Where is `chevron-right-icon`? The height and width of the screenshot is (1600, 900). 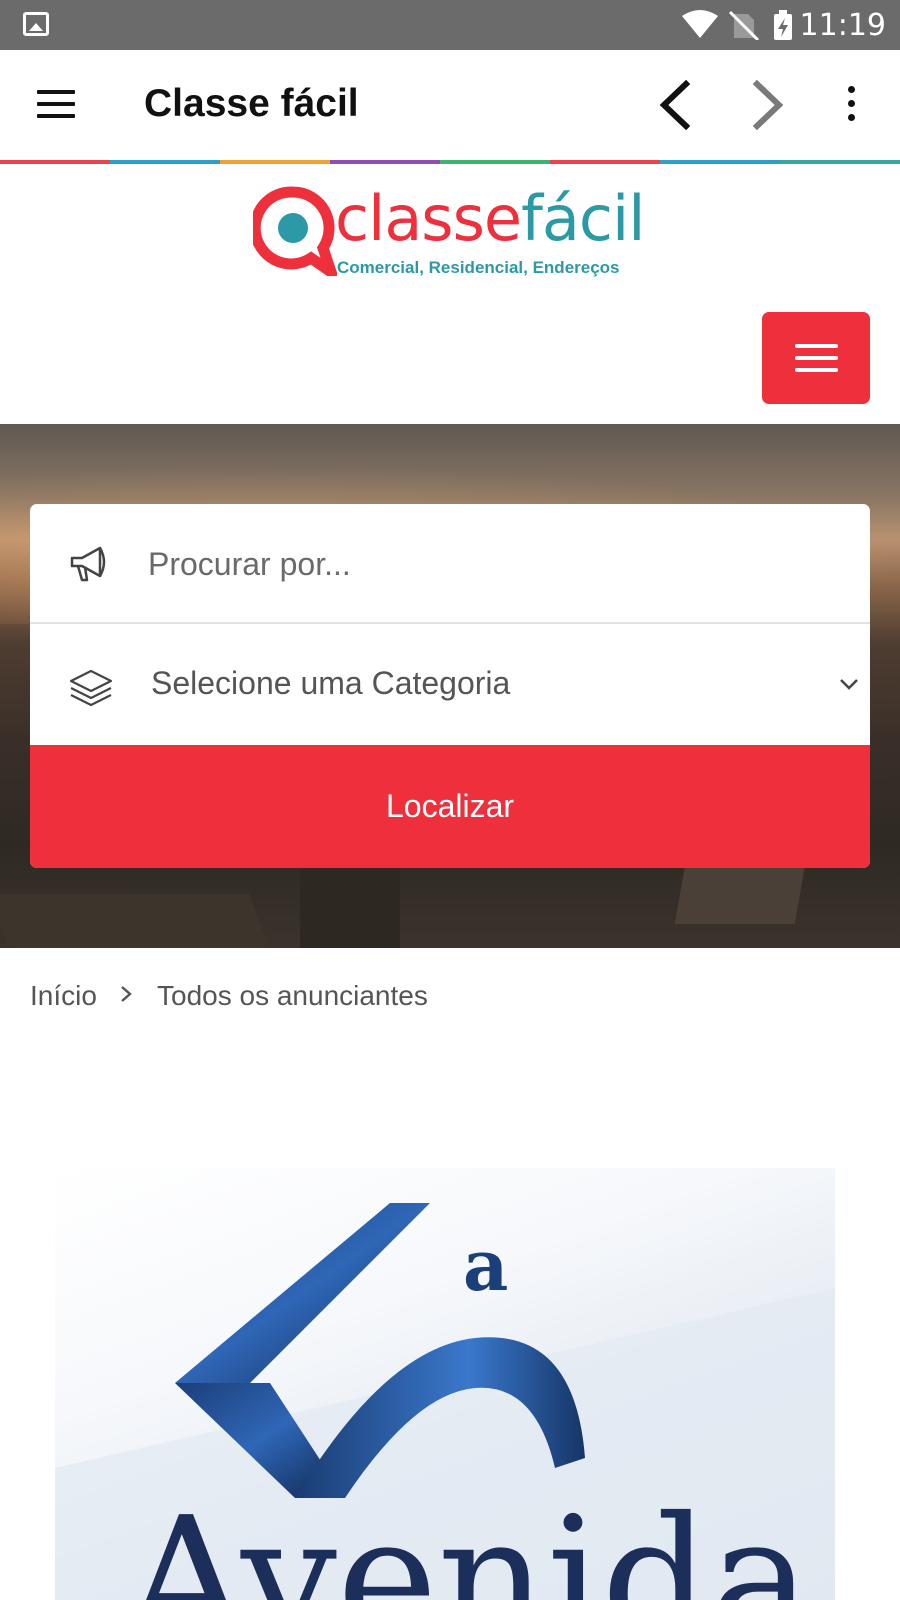 chevron-right-icon is located at coordinates (126, 994).